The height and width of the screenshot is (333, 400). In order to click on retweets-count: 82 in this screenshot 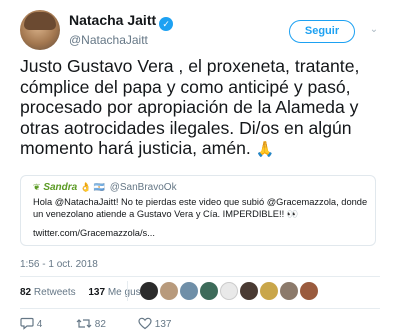, I will do `click(25, 292)`.